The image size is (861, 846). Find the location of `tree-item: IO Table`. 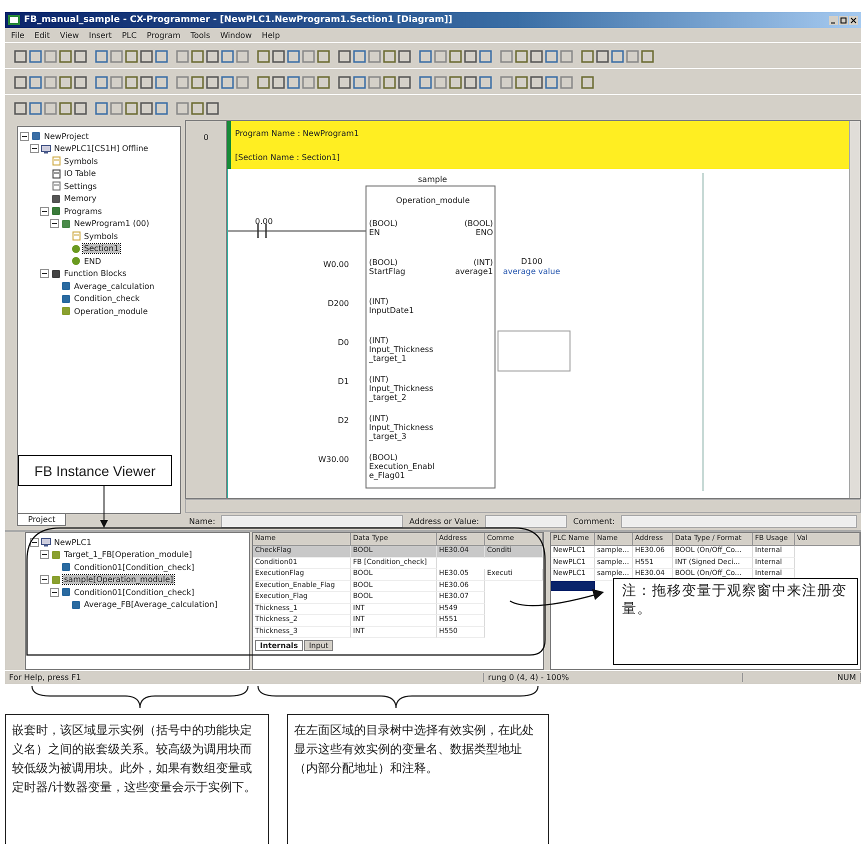

tree-item: IO Table is located at coordinates (80, 173).